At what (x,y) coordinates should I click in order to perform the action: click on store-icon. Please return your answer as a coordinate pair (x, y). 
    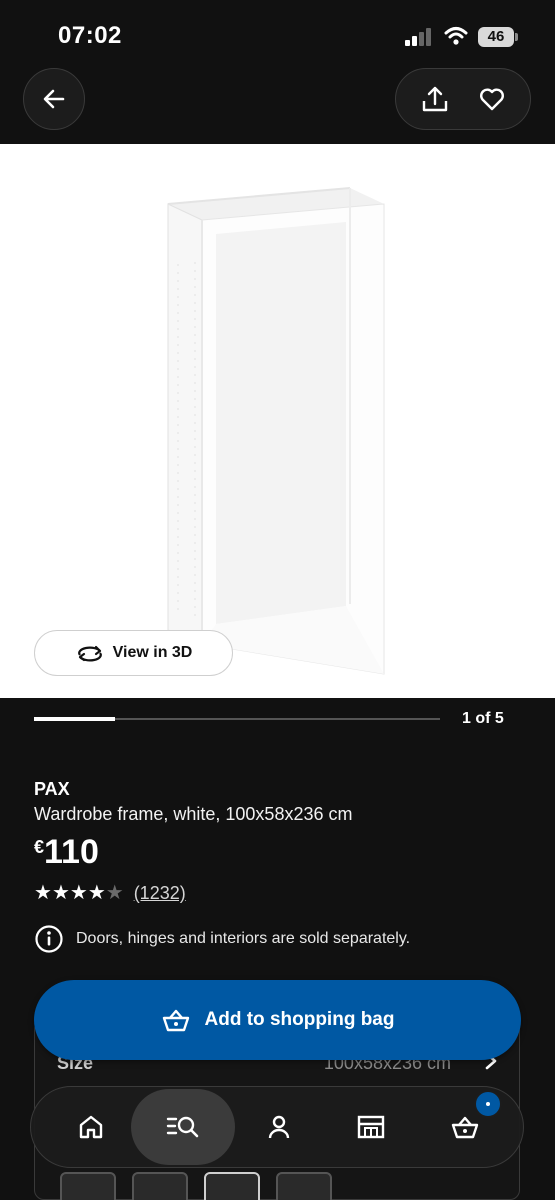
    Looking at the image, I should click on (371, 1127).